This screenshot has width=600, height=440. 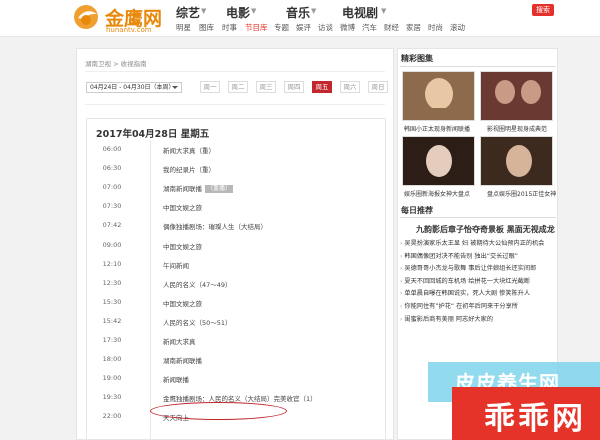 I want to click on program-time: 06:30, so click(x=112, y=168).